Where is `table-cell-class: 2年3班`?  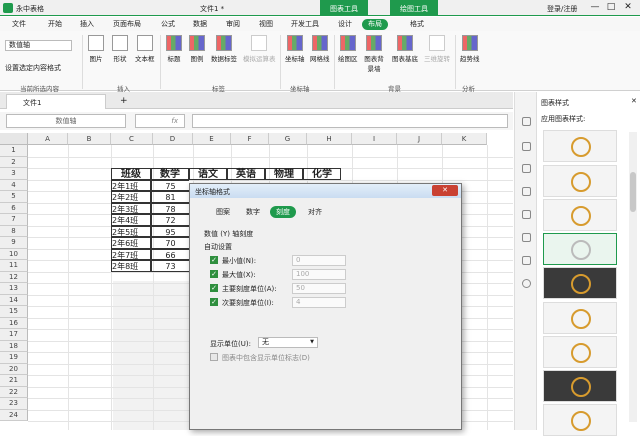 table-cell-class: 2年3班 is located at coordinates (131, 208).